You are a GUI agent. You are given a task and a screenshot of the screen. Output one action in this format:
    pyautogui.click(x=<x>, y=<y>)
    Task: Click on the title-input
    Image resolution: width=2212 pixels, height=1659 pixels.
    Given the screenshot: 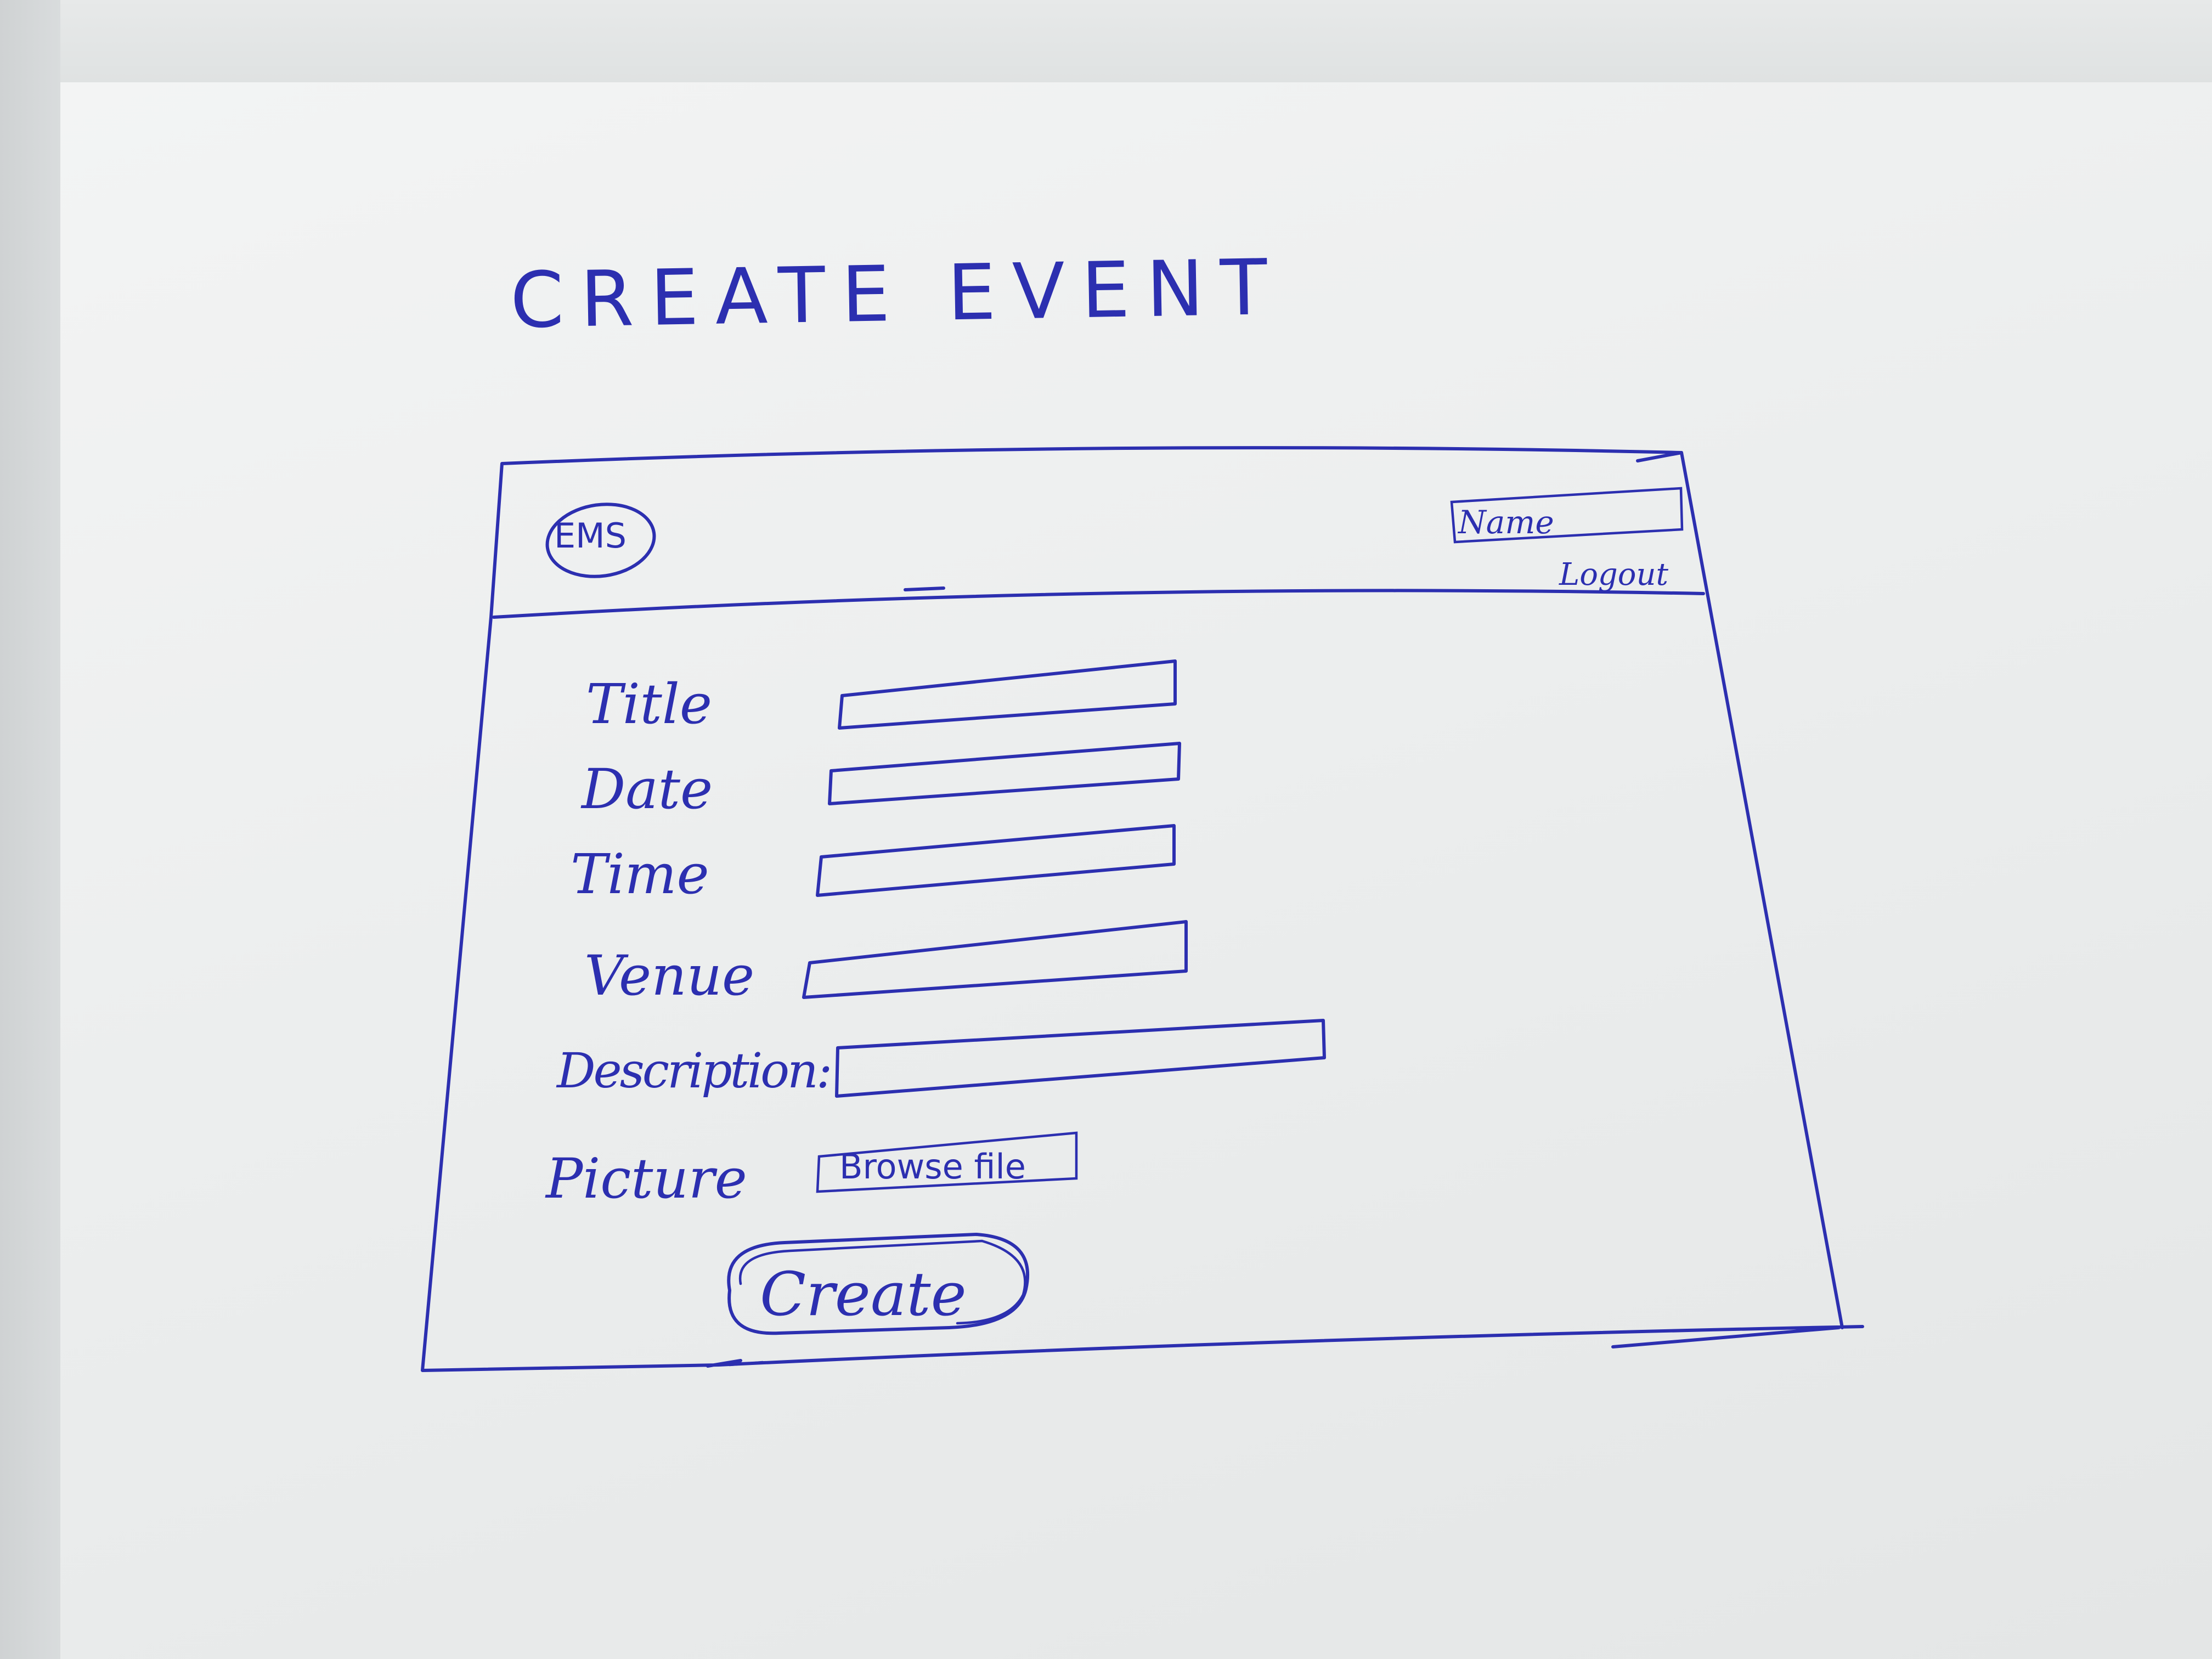 What is the action you would take?
    pyautogui.click(x=1015, y=697)
    